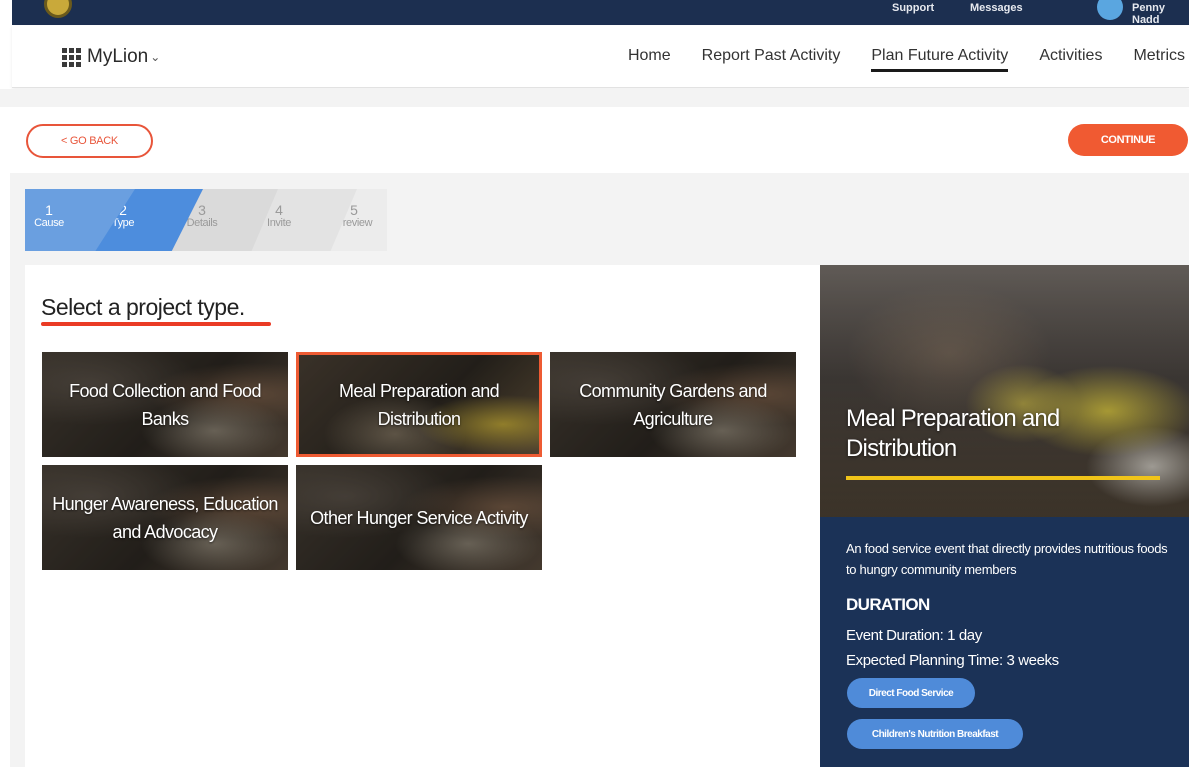 This screenshot has width=1189, height=767. What do you see at coordinates (118, 56) in the screenshot?
I see `brand-name: MyLion` at bounding box center [118, 56].